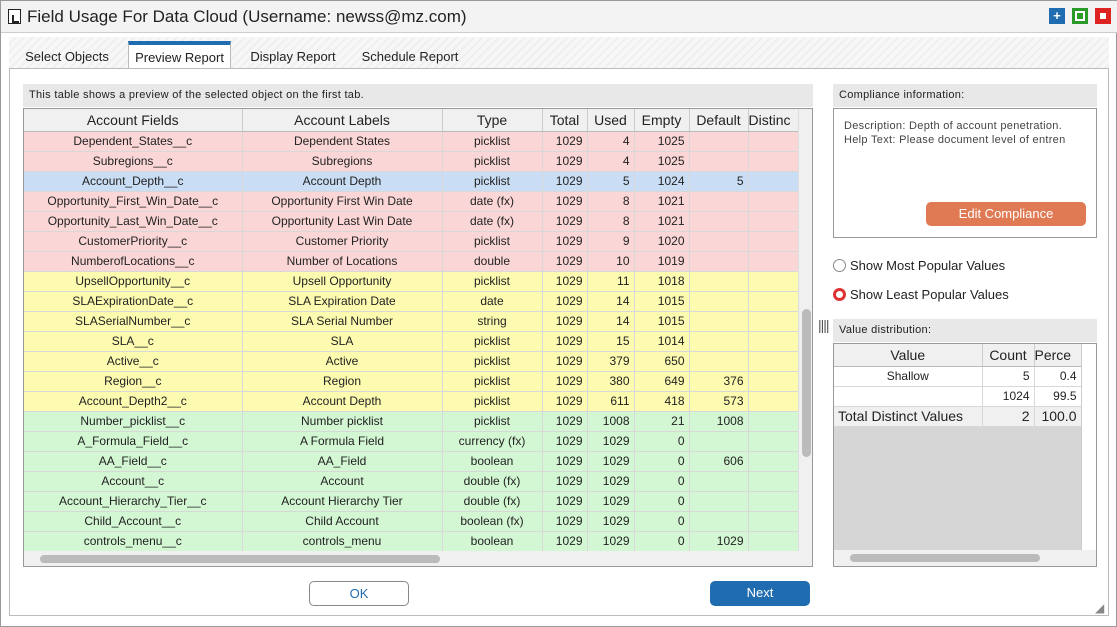 The height and width of the screenshot is (627, 1117). Describe the element at coordinates (412, 461) in the screenshot. I see `table-row: AA_Field__c AA_Field boolean 1029 1029 0 606` at that location.